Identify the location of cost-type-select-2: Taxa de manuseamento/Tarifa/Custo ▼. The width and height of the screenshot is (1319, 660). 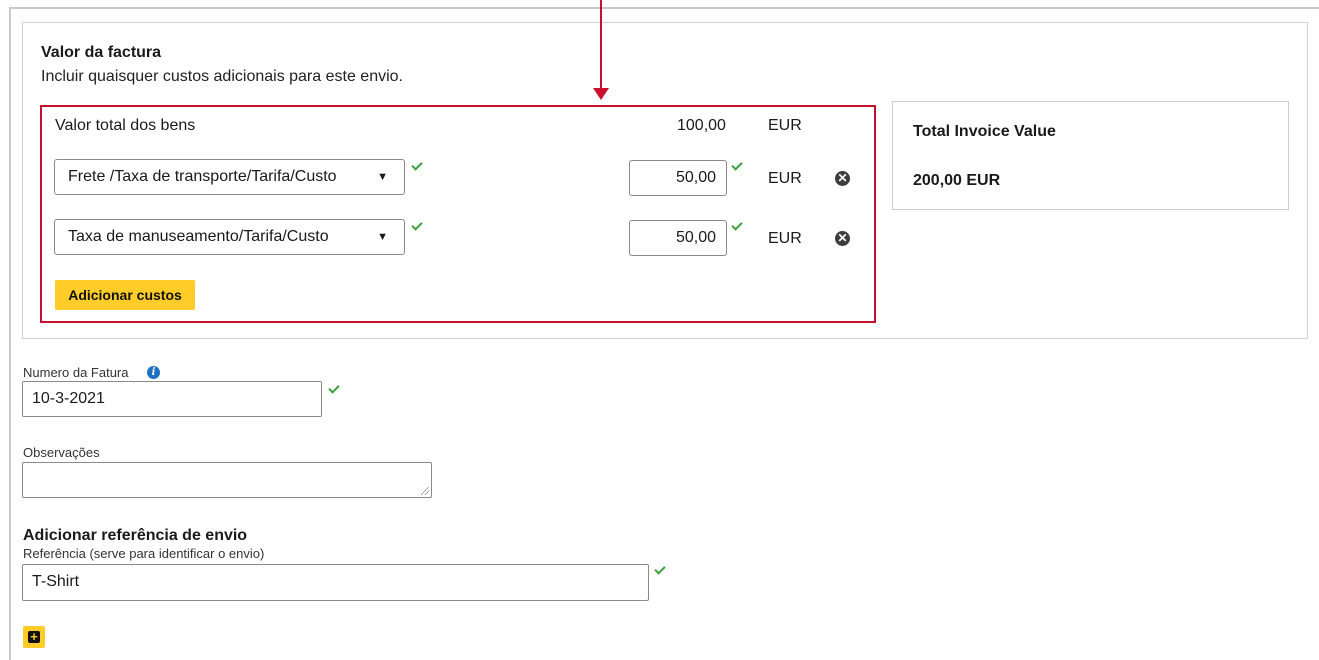
(229, 237).